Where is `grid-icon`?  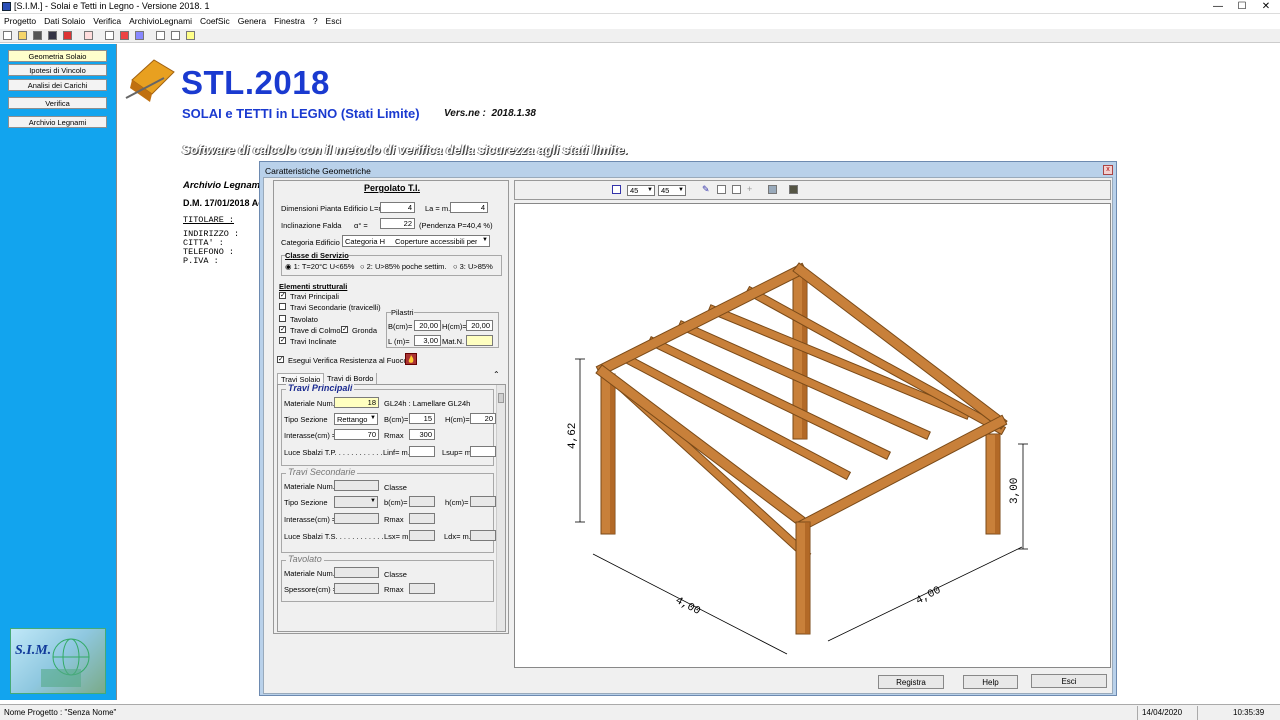 grid-icon is located at coordinates (721, 189).